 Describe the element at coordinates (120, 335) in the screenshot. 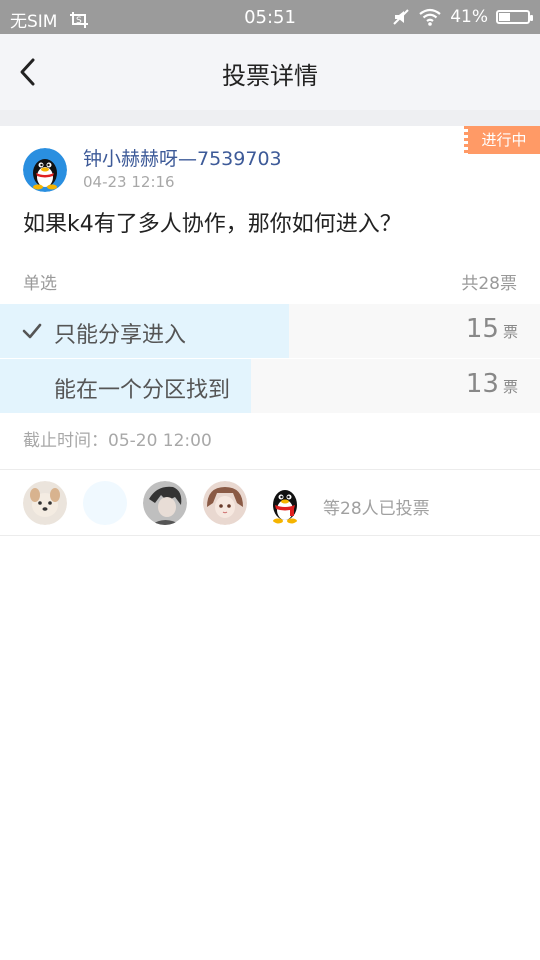

I see `option-label: 只能分享进入` at that location.